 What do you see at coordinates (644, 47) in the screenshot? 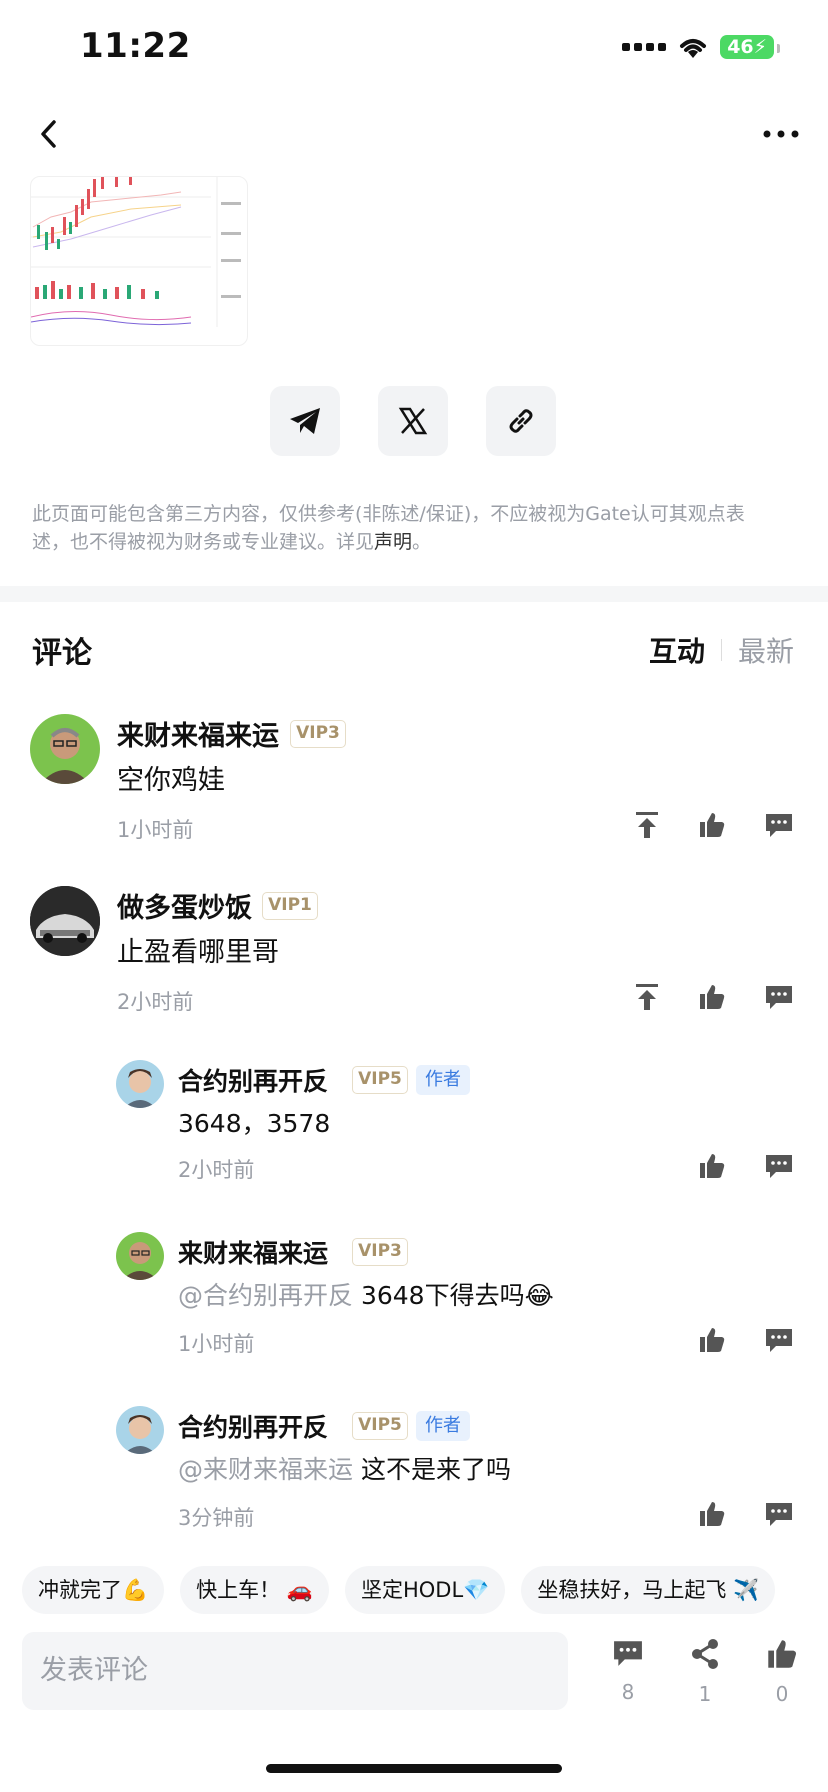
I see `signal-icon` at bounding box center [644, 47].